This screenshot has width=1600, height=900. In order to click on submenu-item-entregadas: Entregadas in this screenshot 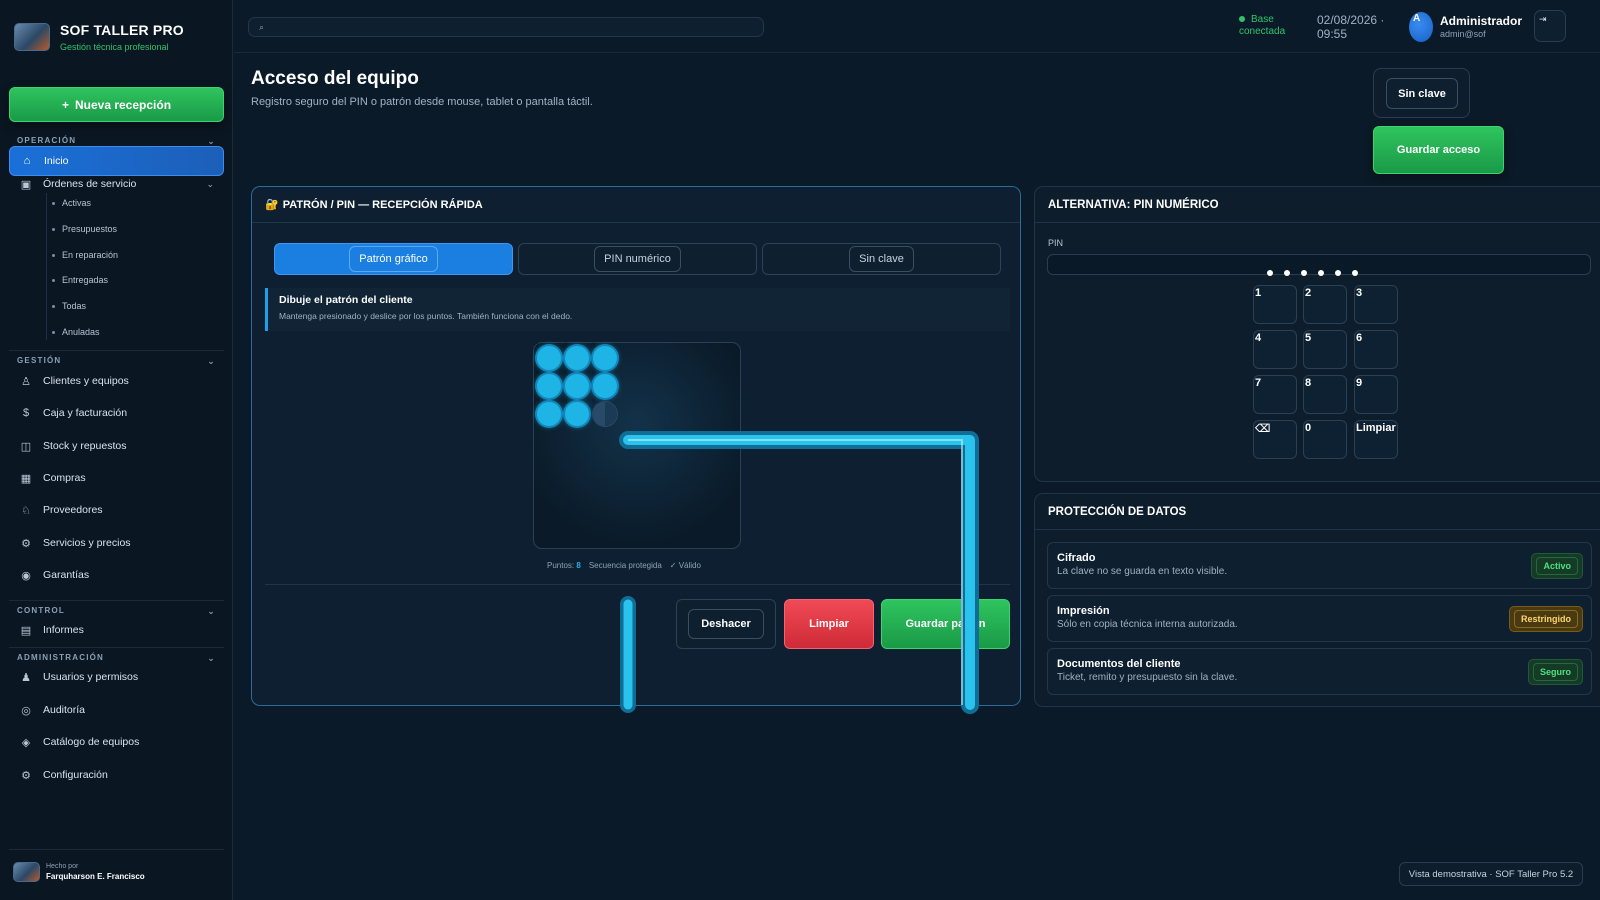, I will do `click(80, 280)`.